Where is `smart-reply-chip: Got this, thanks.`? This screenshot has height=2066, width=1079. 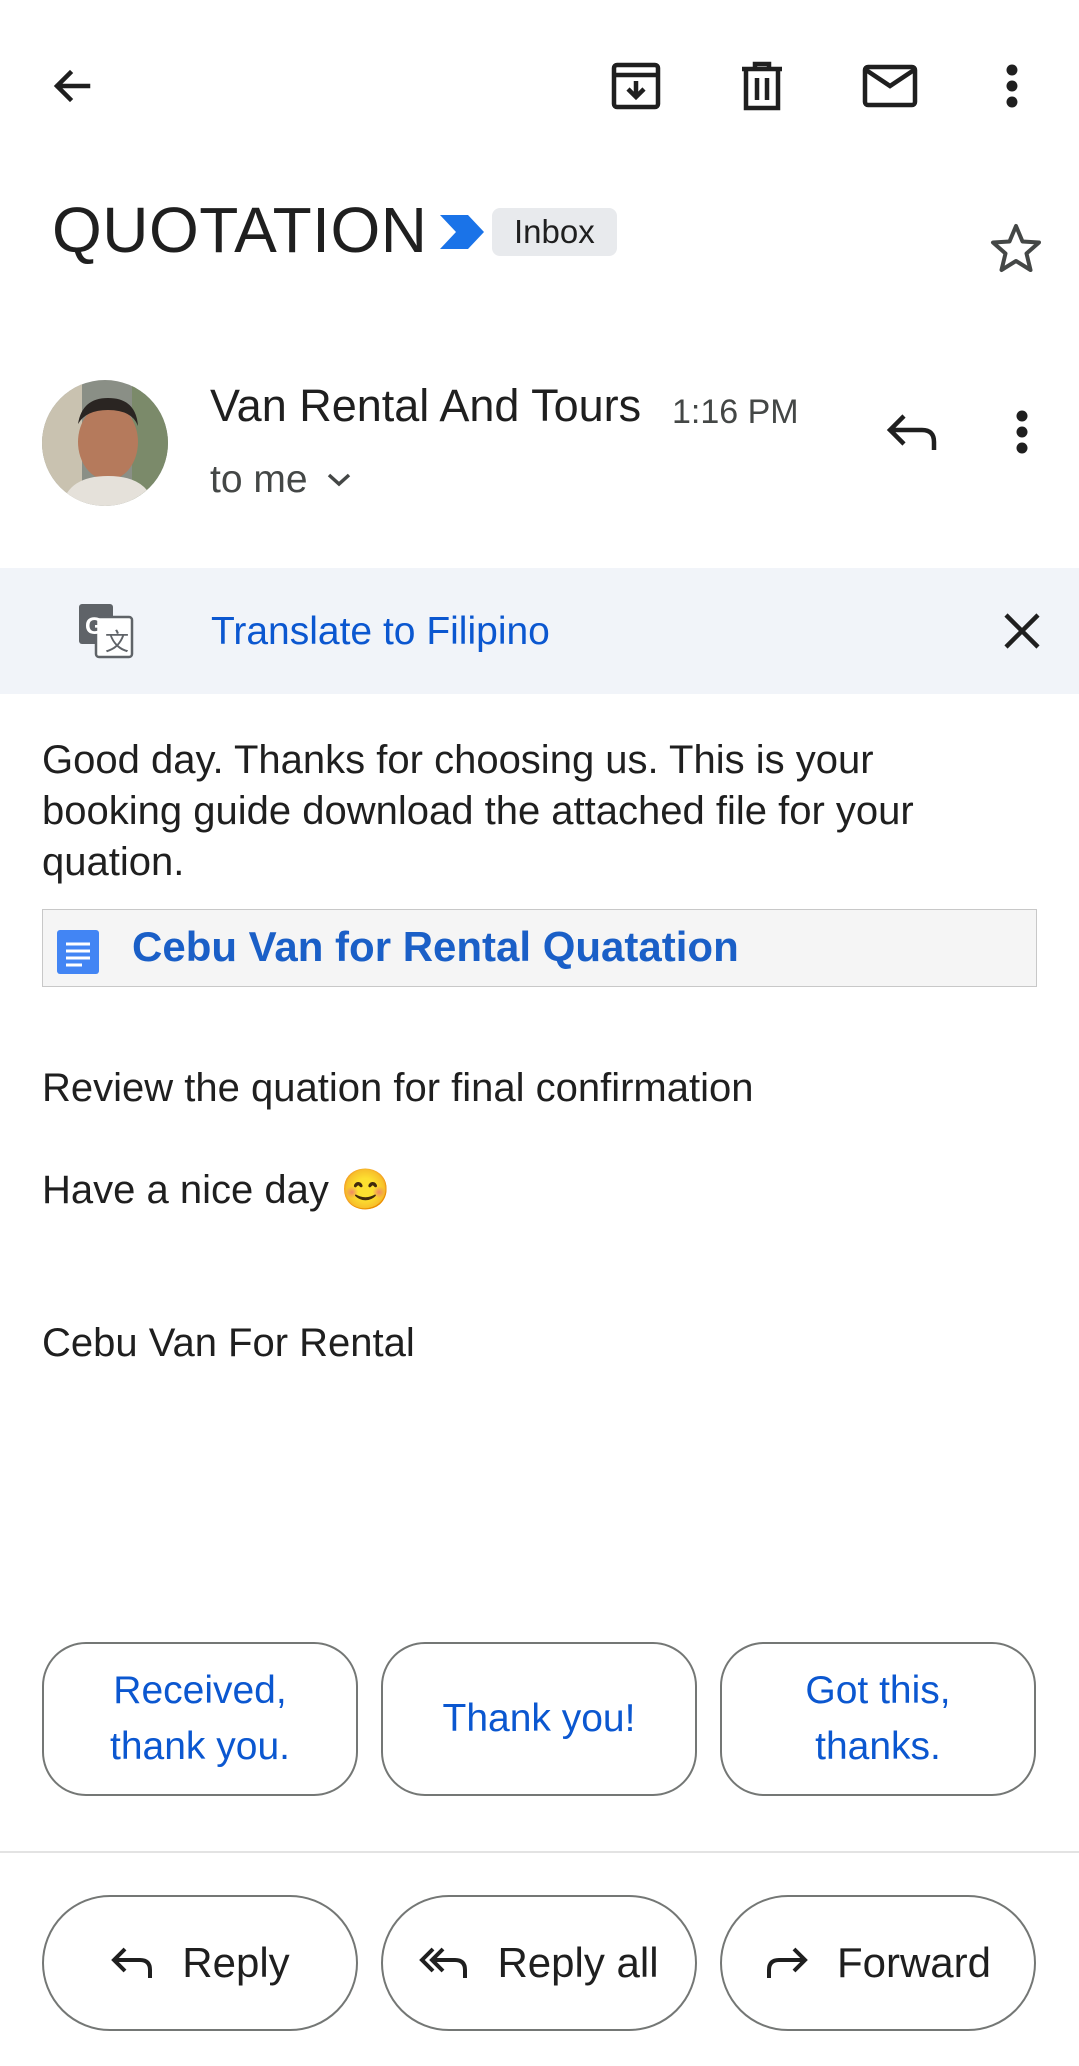 smart-reply-chip: Got this, thanks. is located at coordinates (878, 1719).